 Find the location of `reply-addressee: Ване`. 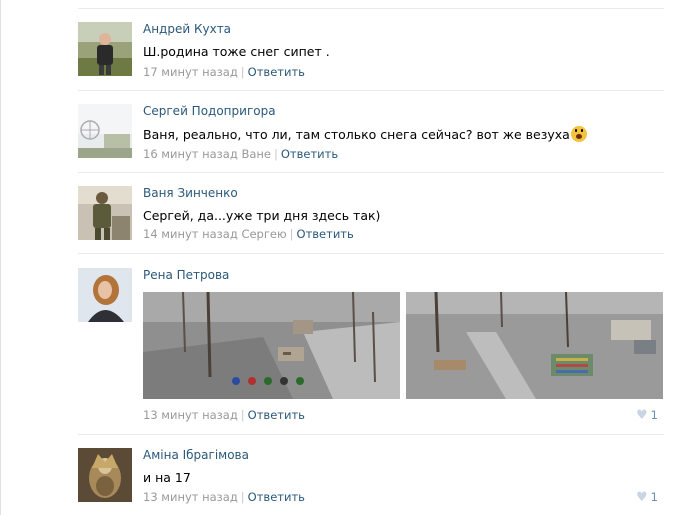

reply-addressee: Ване is located at coordinates (256, 154).